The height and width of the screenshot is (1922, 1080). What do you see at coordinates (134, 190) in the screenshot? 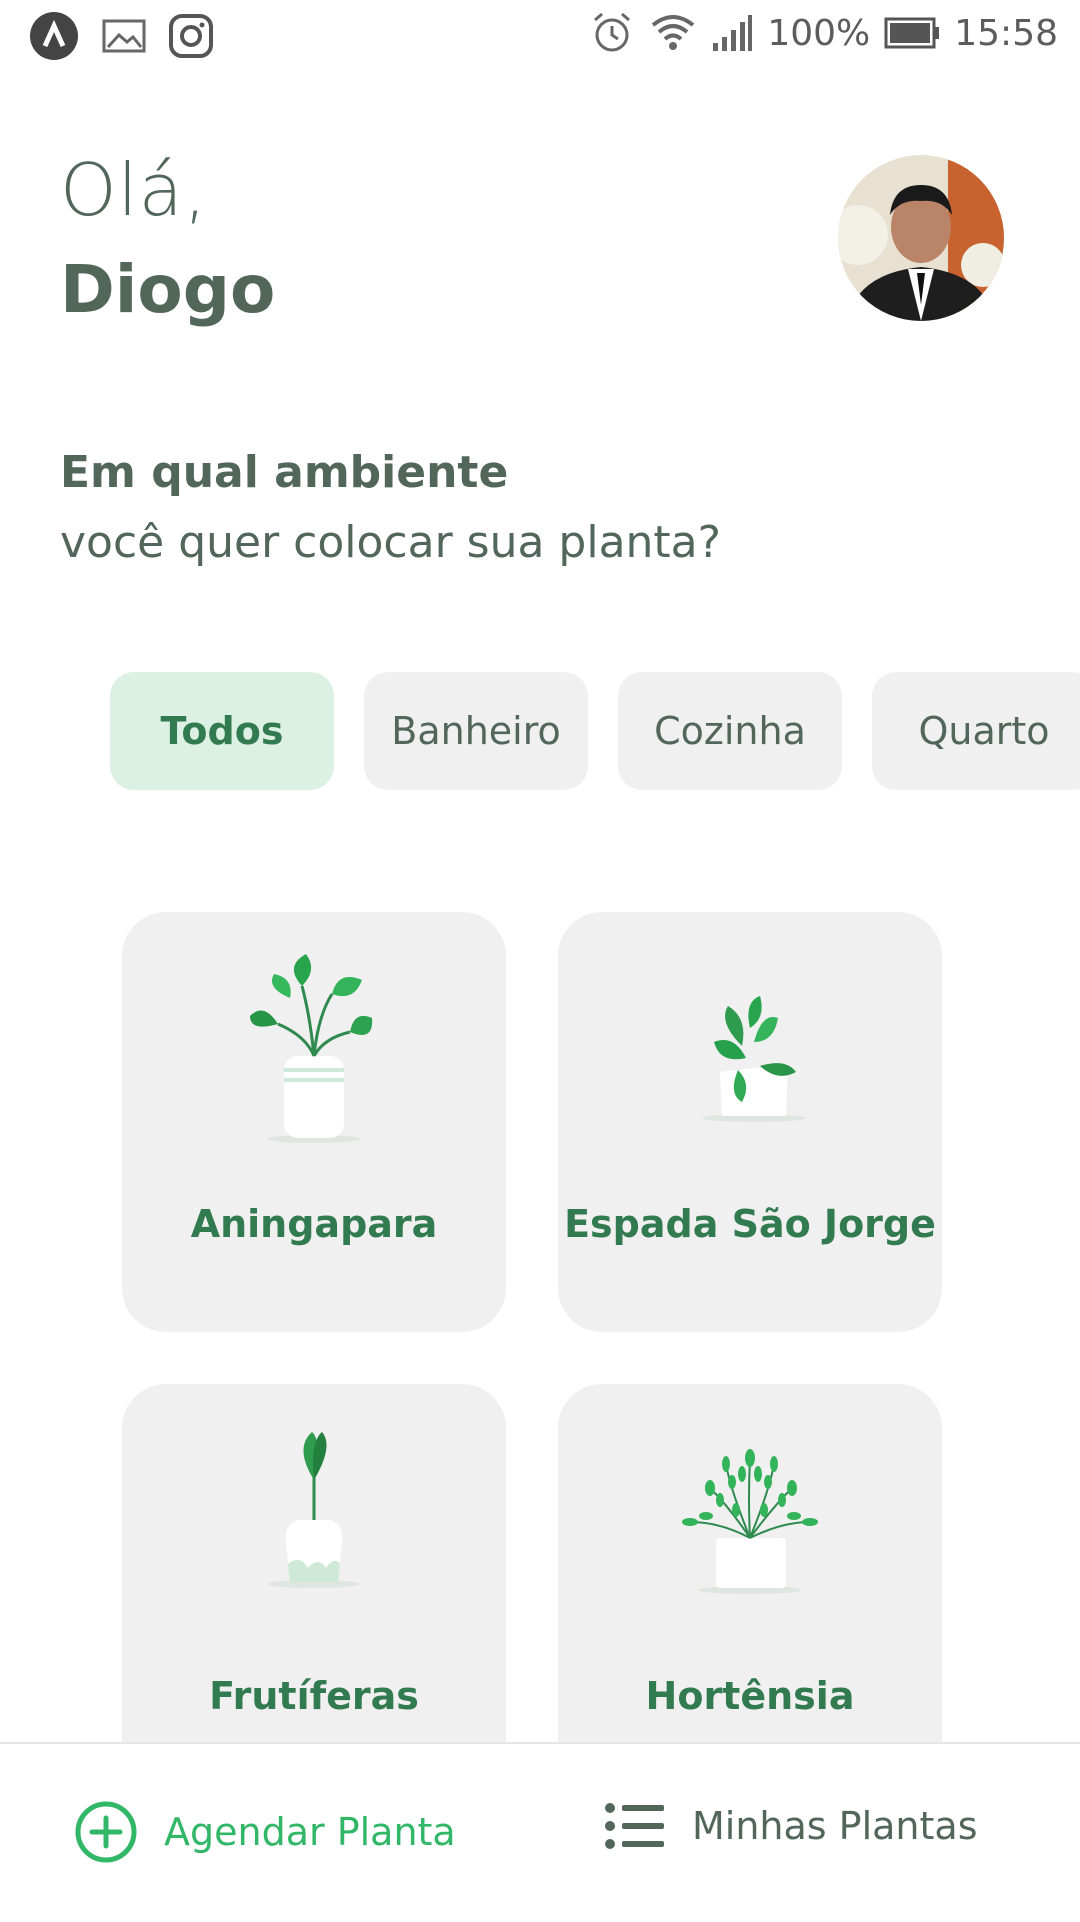
I see `greeting-hello: Olá,` at bounding box center [134, 190].